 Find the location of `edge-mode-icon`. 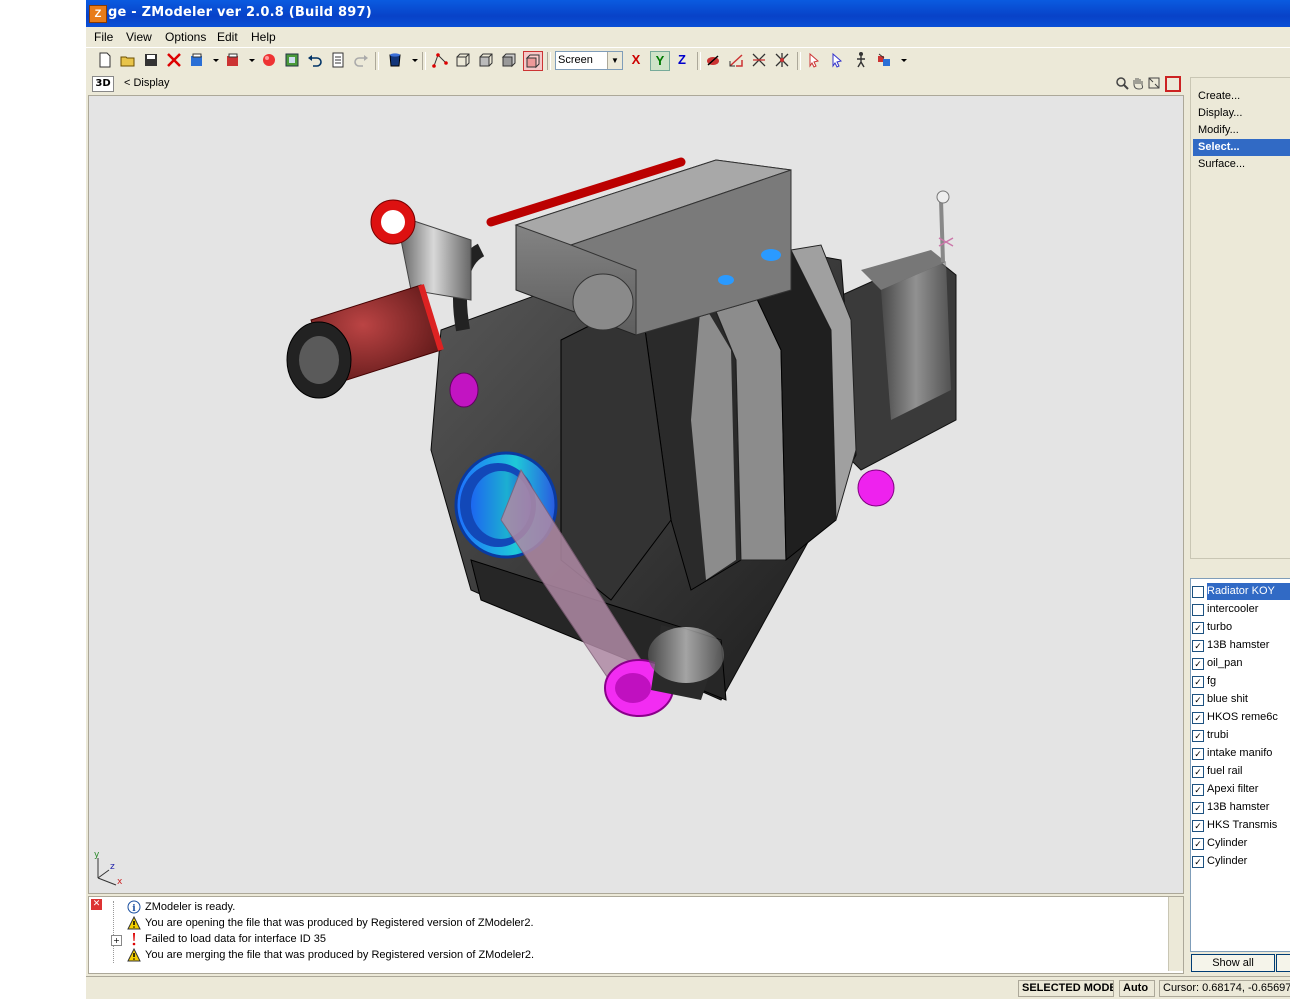

edge-mode-icon is located at coordinates (463, 60).